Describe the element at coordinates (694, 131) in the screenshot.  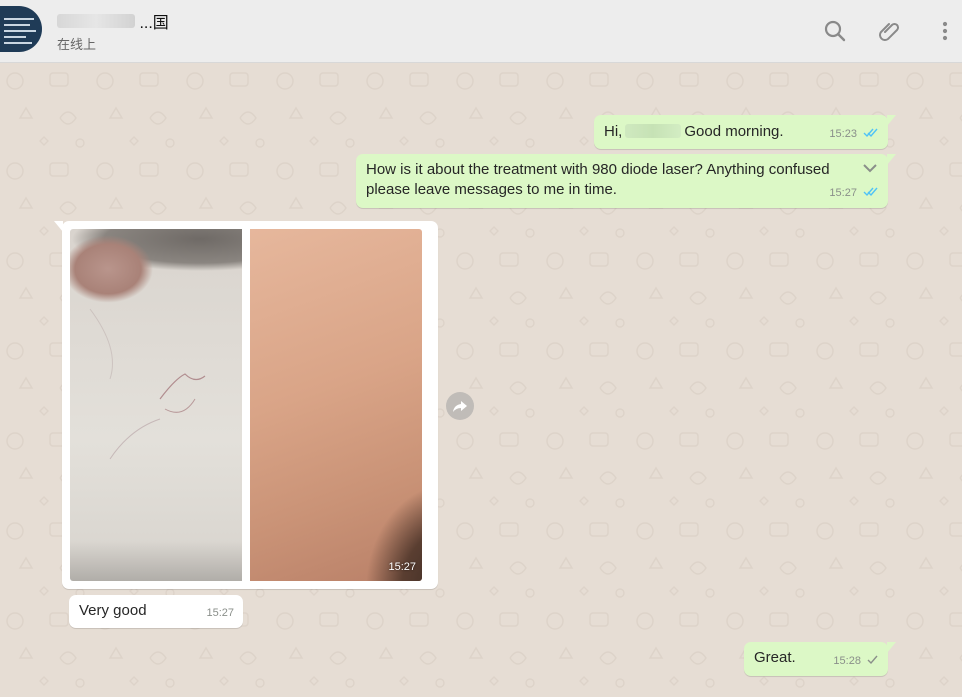
I see `message-text: Hi, Good morning.` at that location.